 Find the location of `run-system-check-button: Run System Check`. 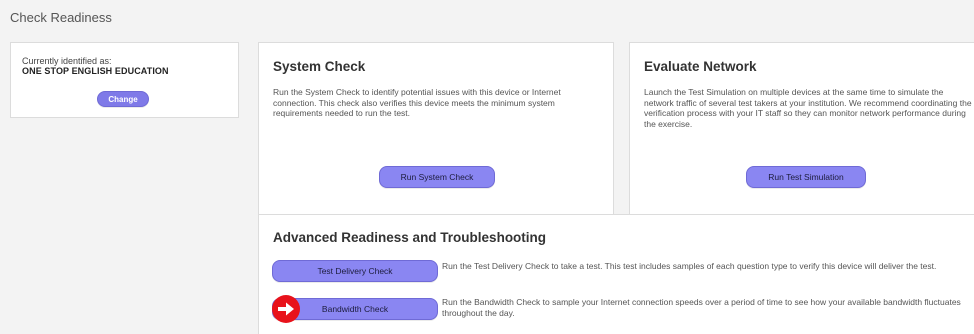

run-system-check-button: Run System Check is located at coordinates (437, 177).